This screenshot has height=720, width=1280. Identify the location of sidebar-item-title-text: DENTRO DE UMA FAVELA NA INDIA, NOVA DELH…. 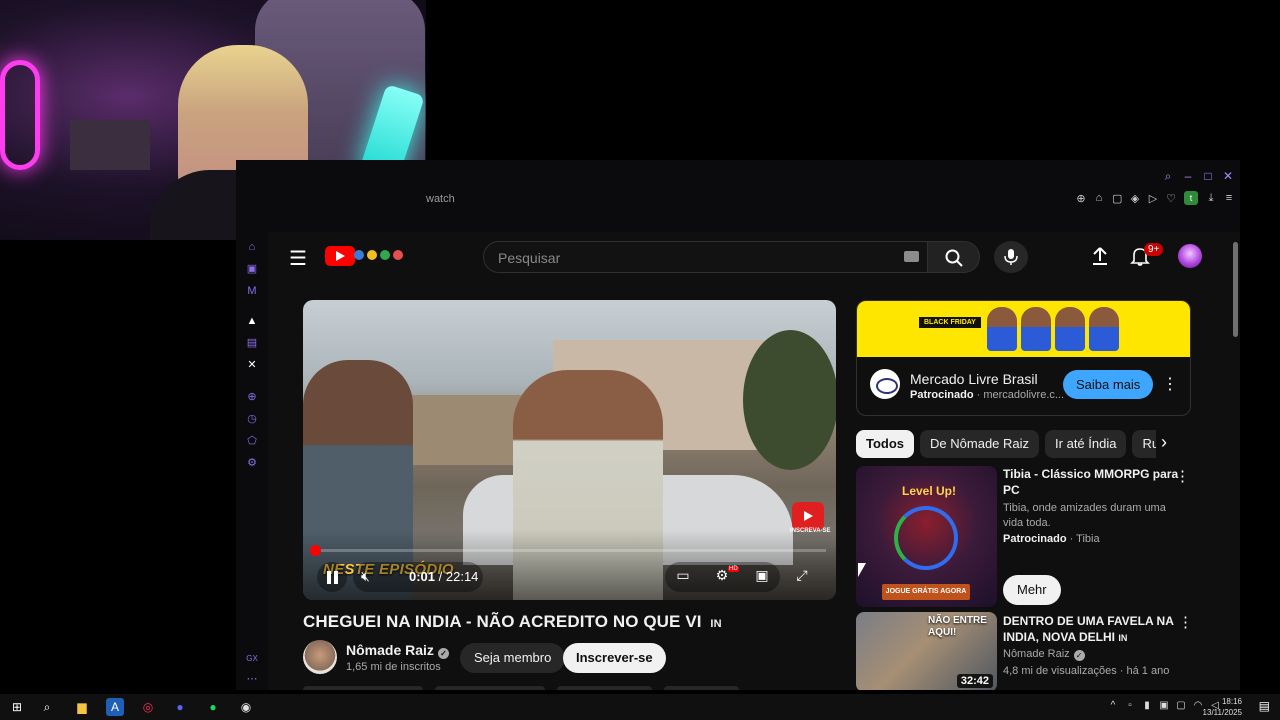
(1088, 629).